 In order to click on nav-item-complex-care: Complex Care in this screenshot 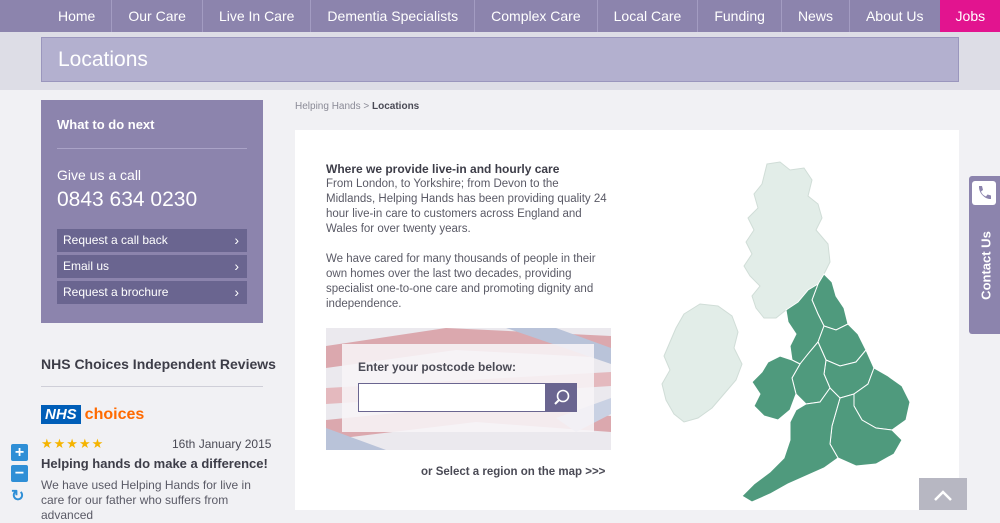, I will do `click(535, 16)`.